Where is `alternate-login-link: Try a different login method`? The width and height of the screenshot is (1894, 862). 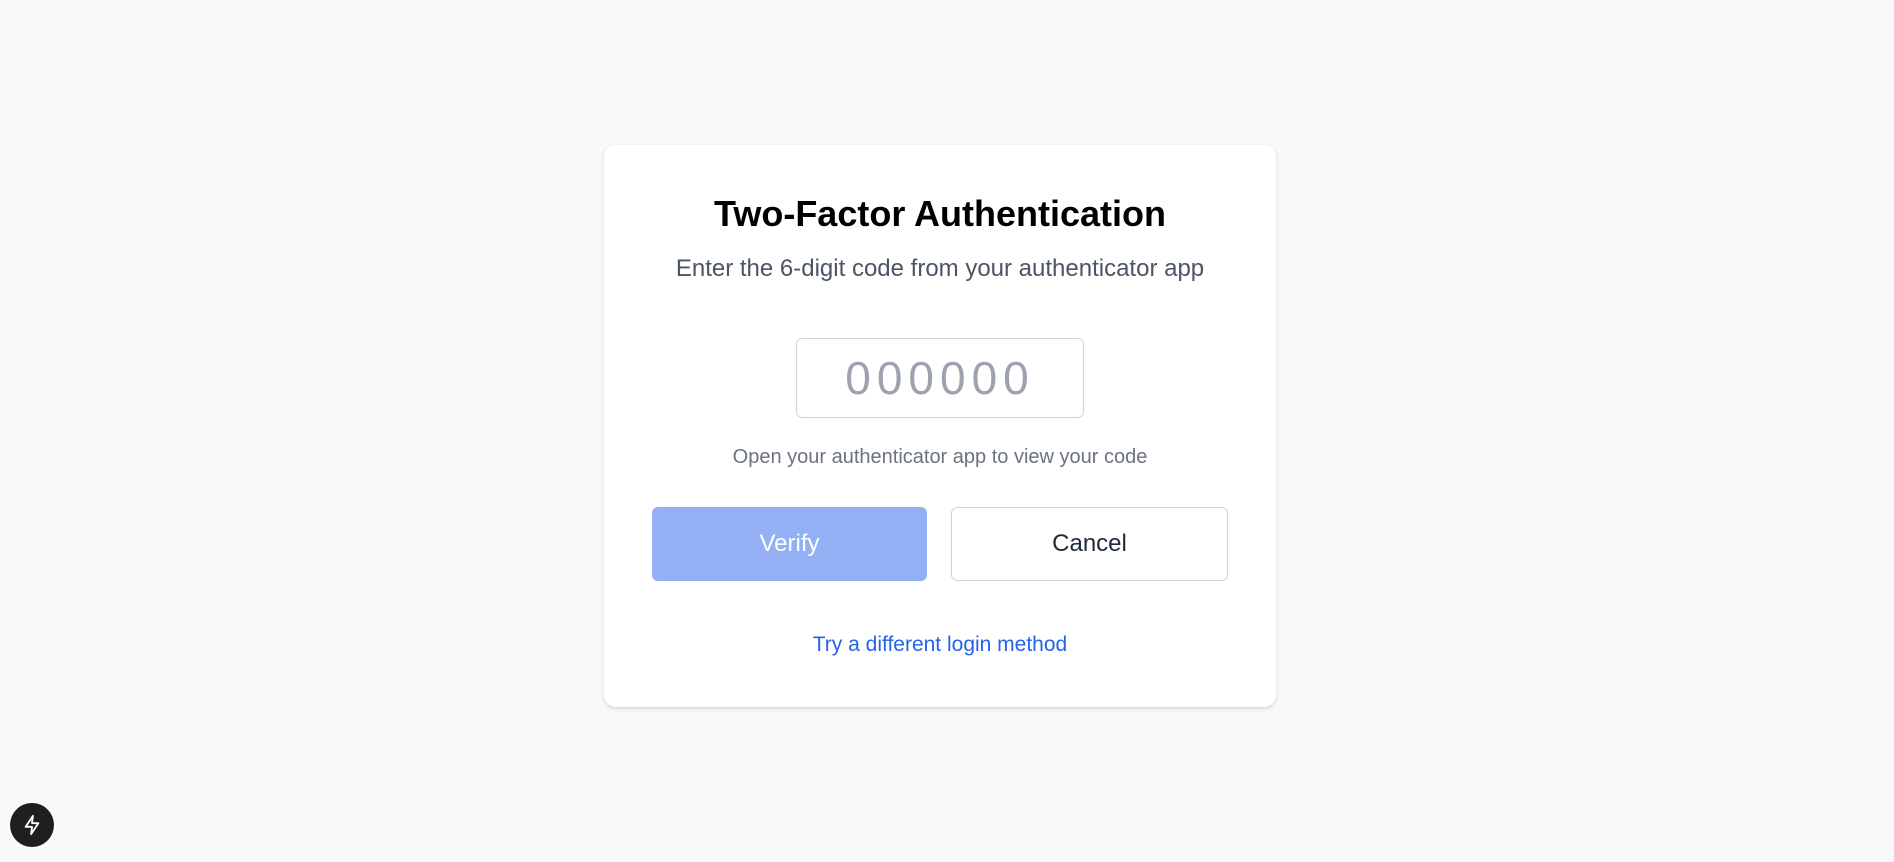
alternate-login-link: Try a different login method is located at coordinates (940, 644).